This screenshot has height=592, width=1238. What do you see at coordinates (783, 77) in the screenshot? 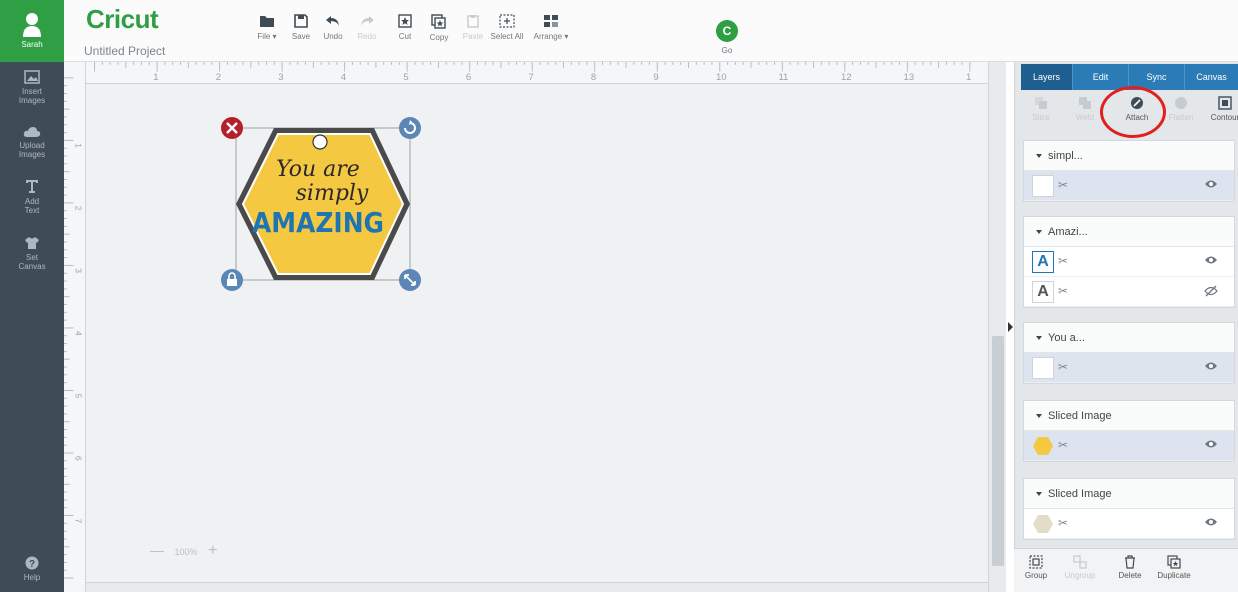
I see `ruler-number: 11` at bounding box center [783, 77].